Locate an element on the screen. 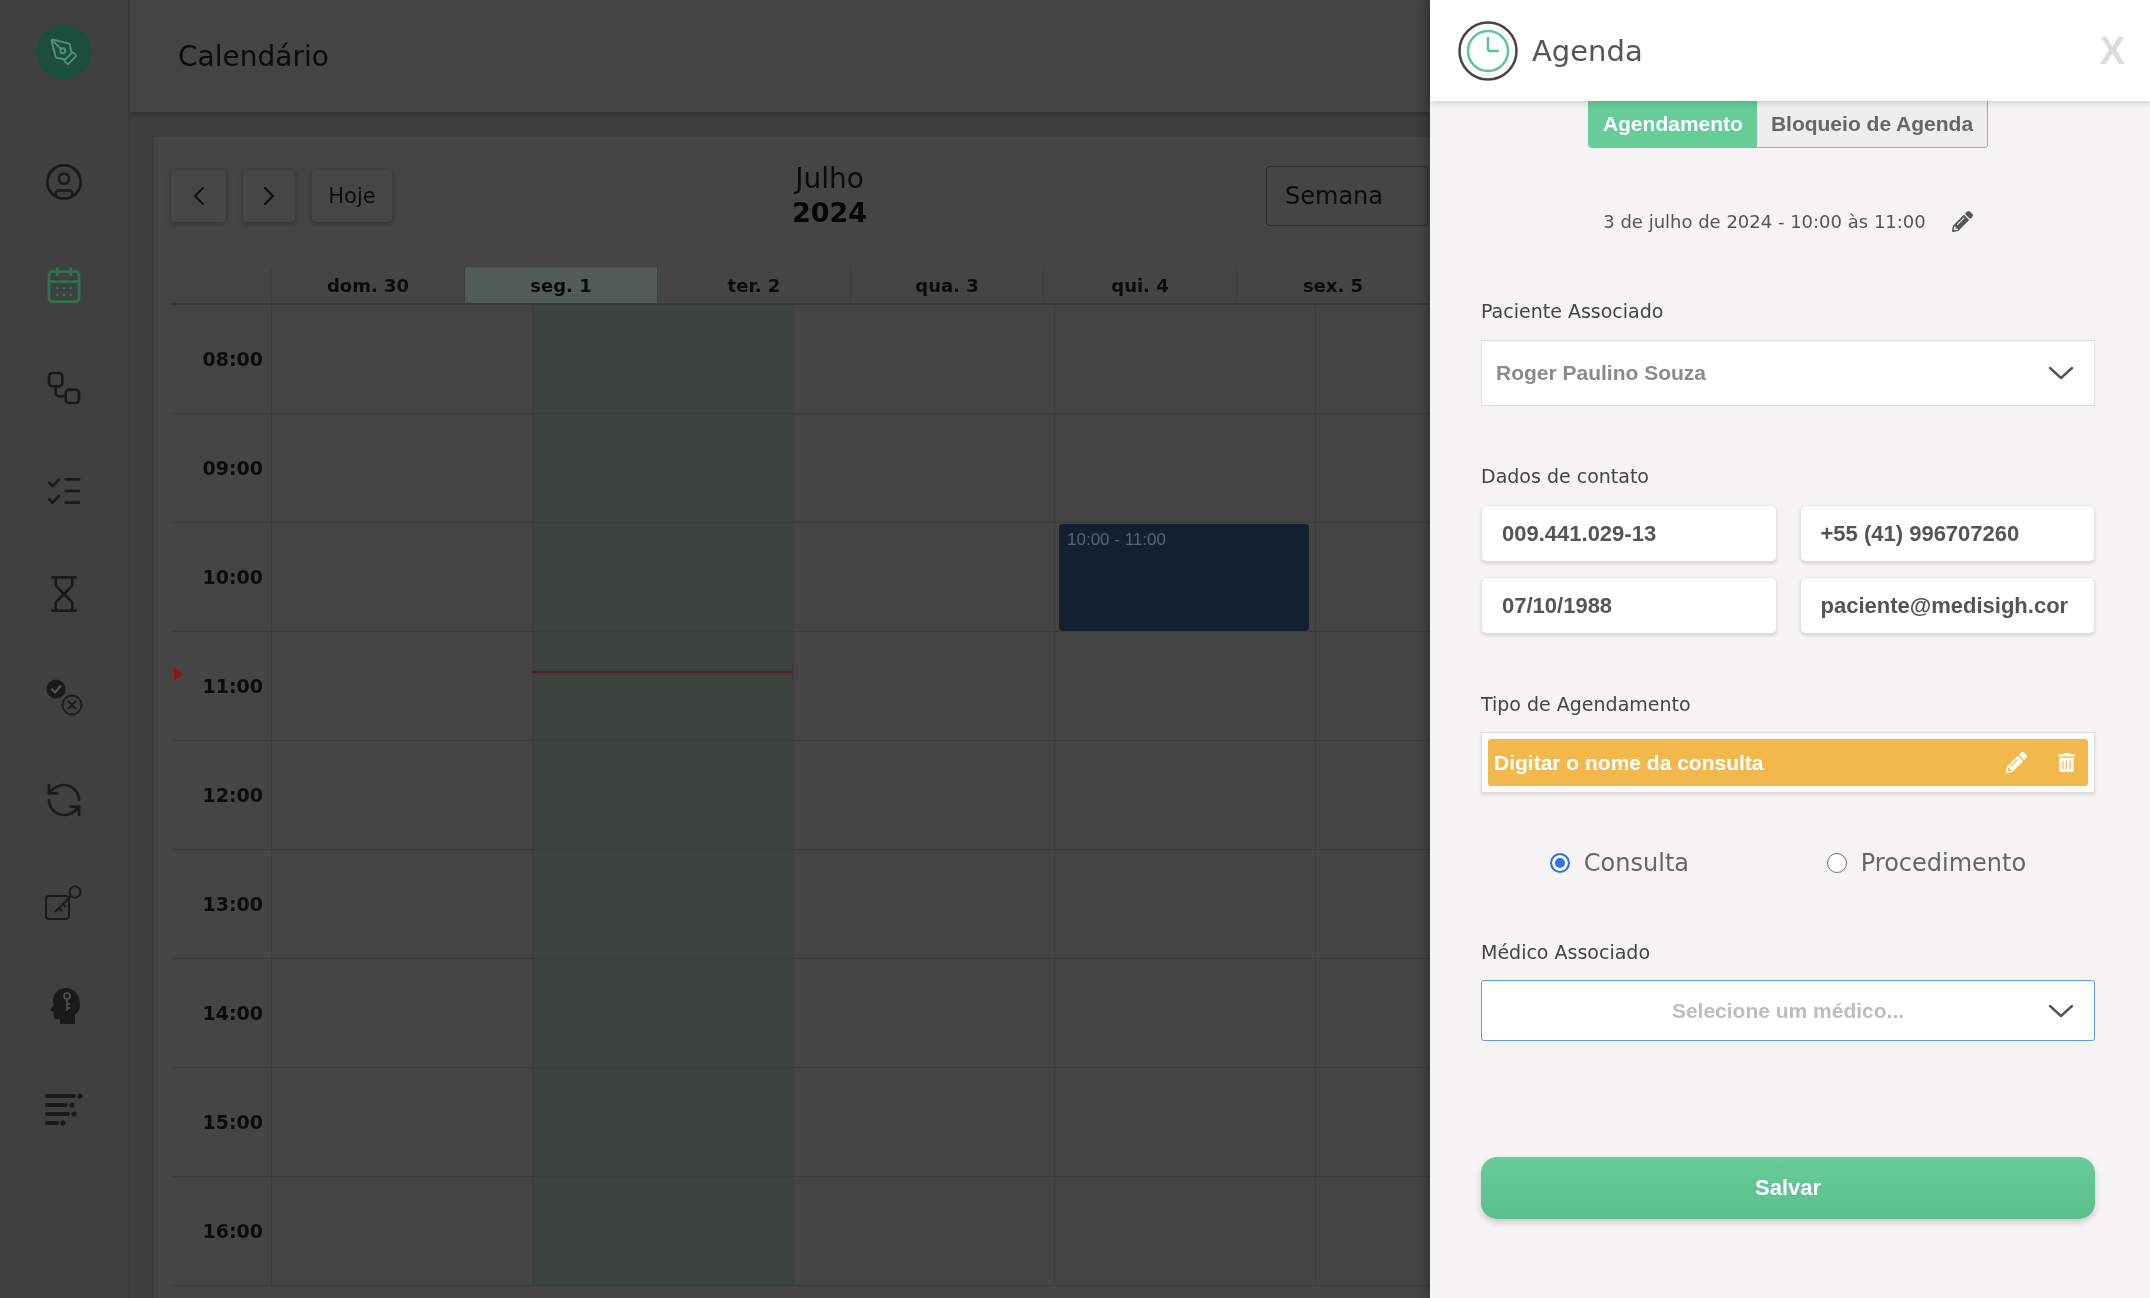 Image resolution: width=2150 pixels, height=1298 pixels. day-header: qui. 4 is located at coordinates (1139, 285).